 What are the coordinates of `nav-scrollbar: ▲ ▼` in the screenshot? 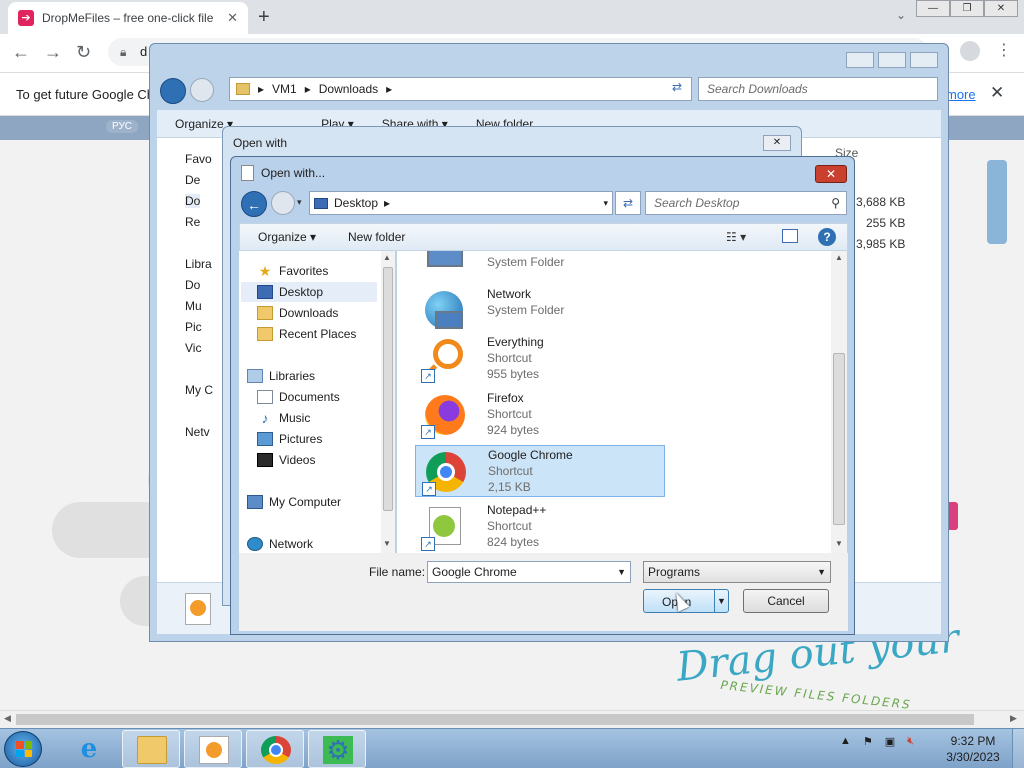 It's located at (388, 402).